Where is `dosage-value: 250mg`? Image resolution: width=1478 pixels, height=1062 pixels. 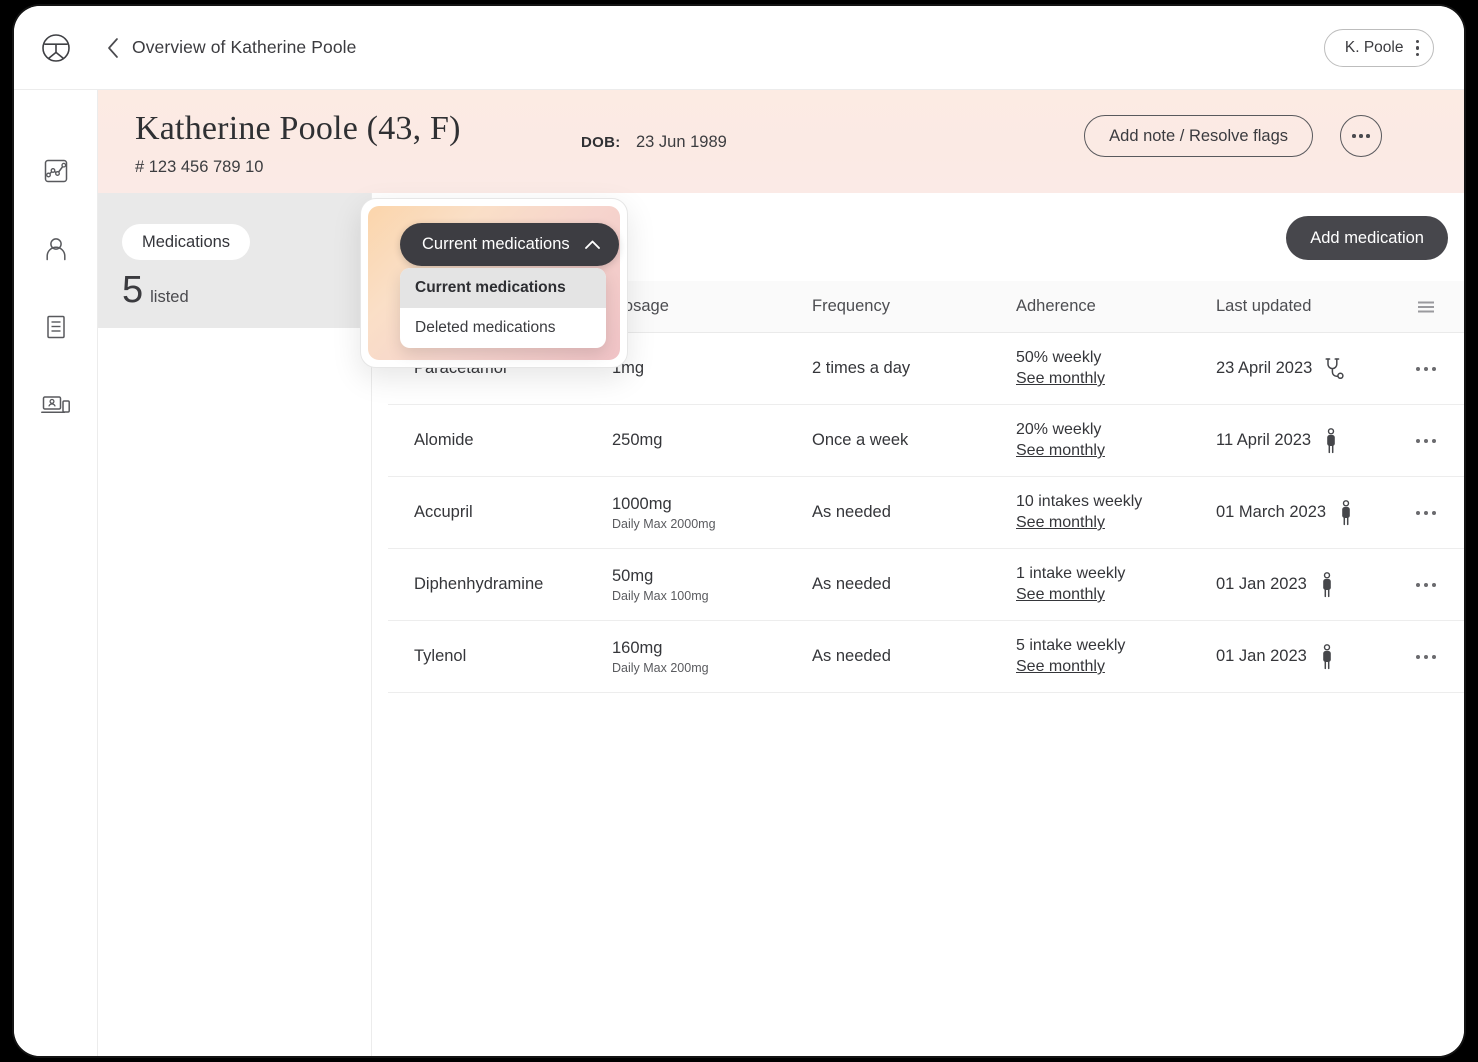
dosage-value: 250mg is located at coordinates (637, 440).